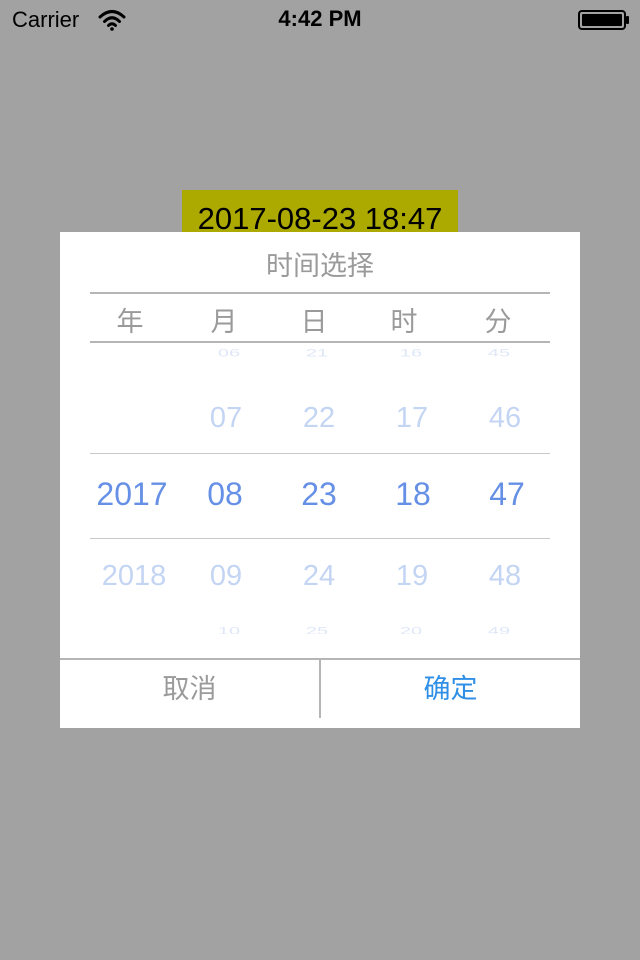 The width and height of the screenshot is (640, 960). Describe the element at coordinates (229, 353) in the screenshot. I see `month-far-prev: 06` at that location.